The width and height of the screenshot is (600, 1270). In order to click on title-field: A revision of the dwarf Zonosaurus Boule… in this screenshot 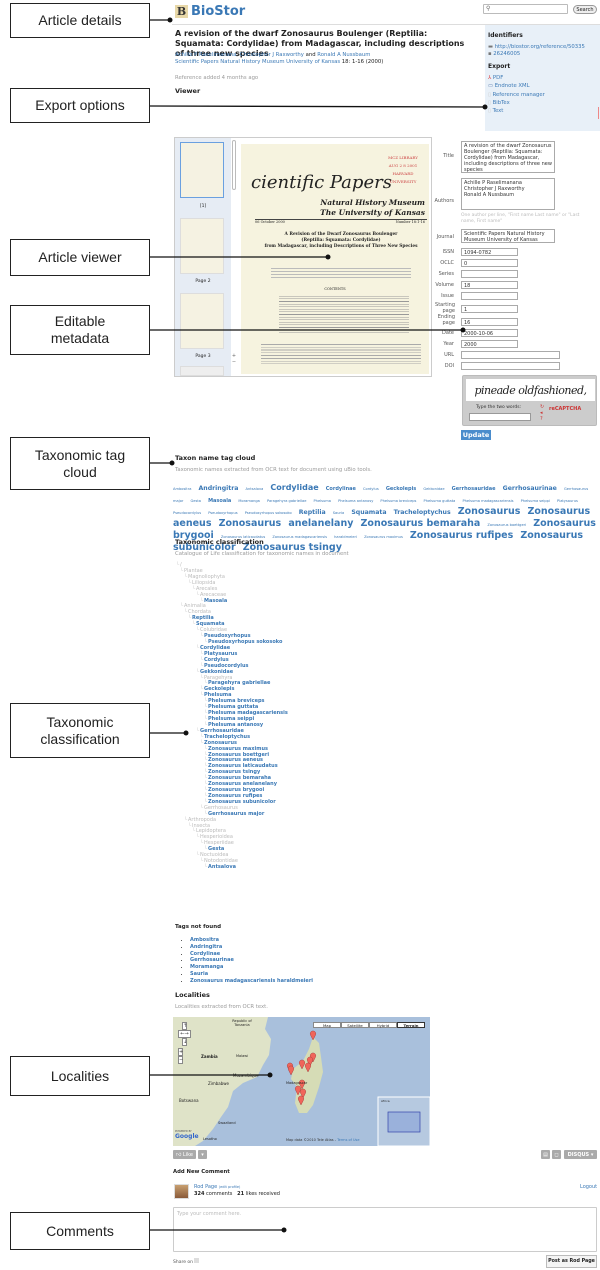, I will do `click(508, 157)`.